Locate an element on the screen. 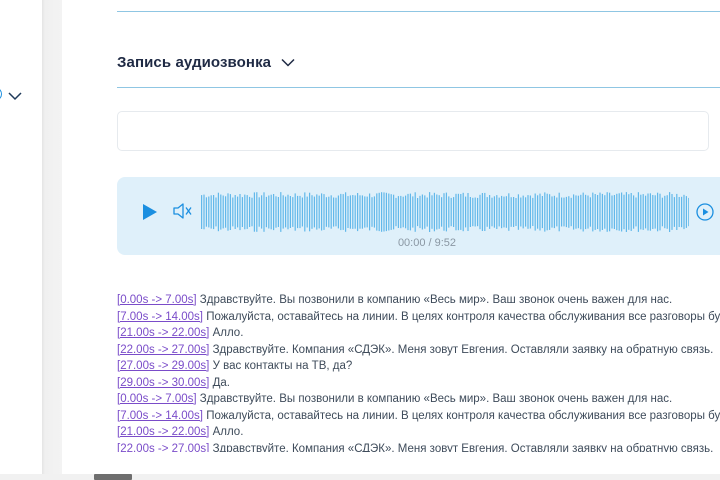  play-icon is located at coordinates (150, 212).